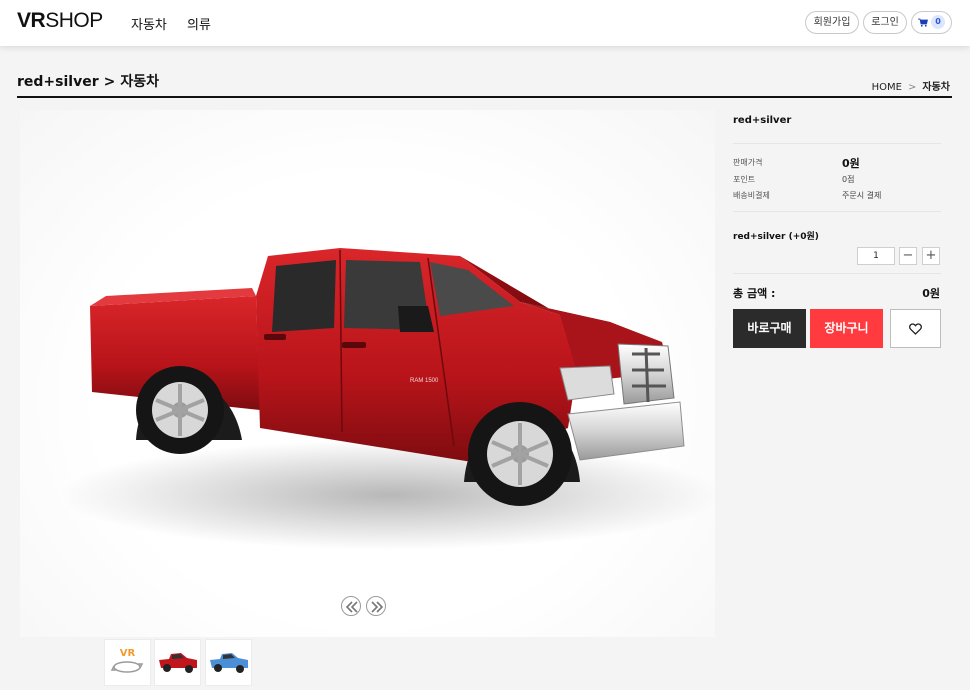  I want to click on title-divider, so click(484, 97).